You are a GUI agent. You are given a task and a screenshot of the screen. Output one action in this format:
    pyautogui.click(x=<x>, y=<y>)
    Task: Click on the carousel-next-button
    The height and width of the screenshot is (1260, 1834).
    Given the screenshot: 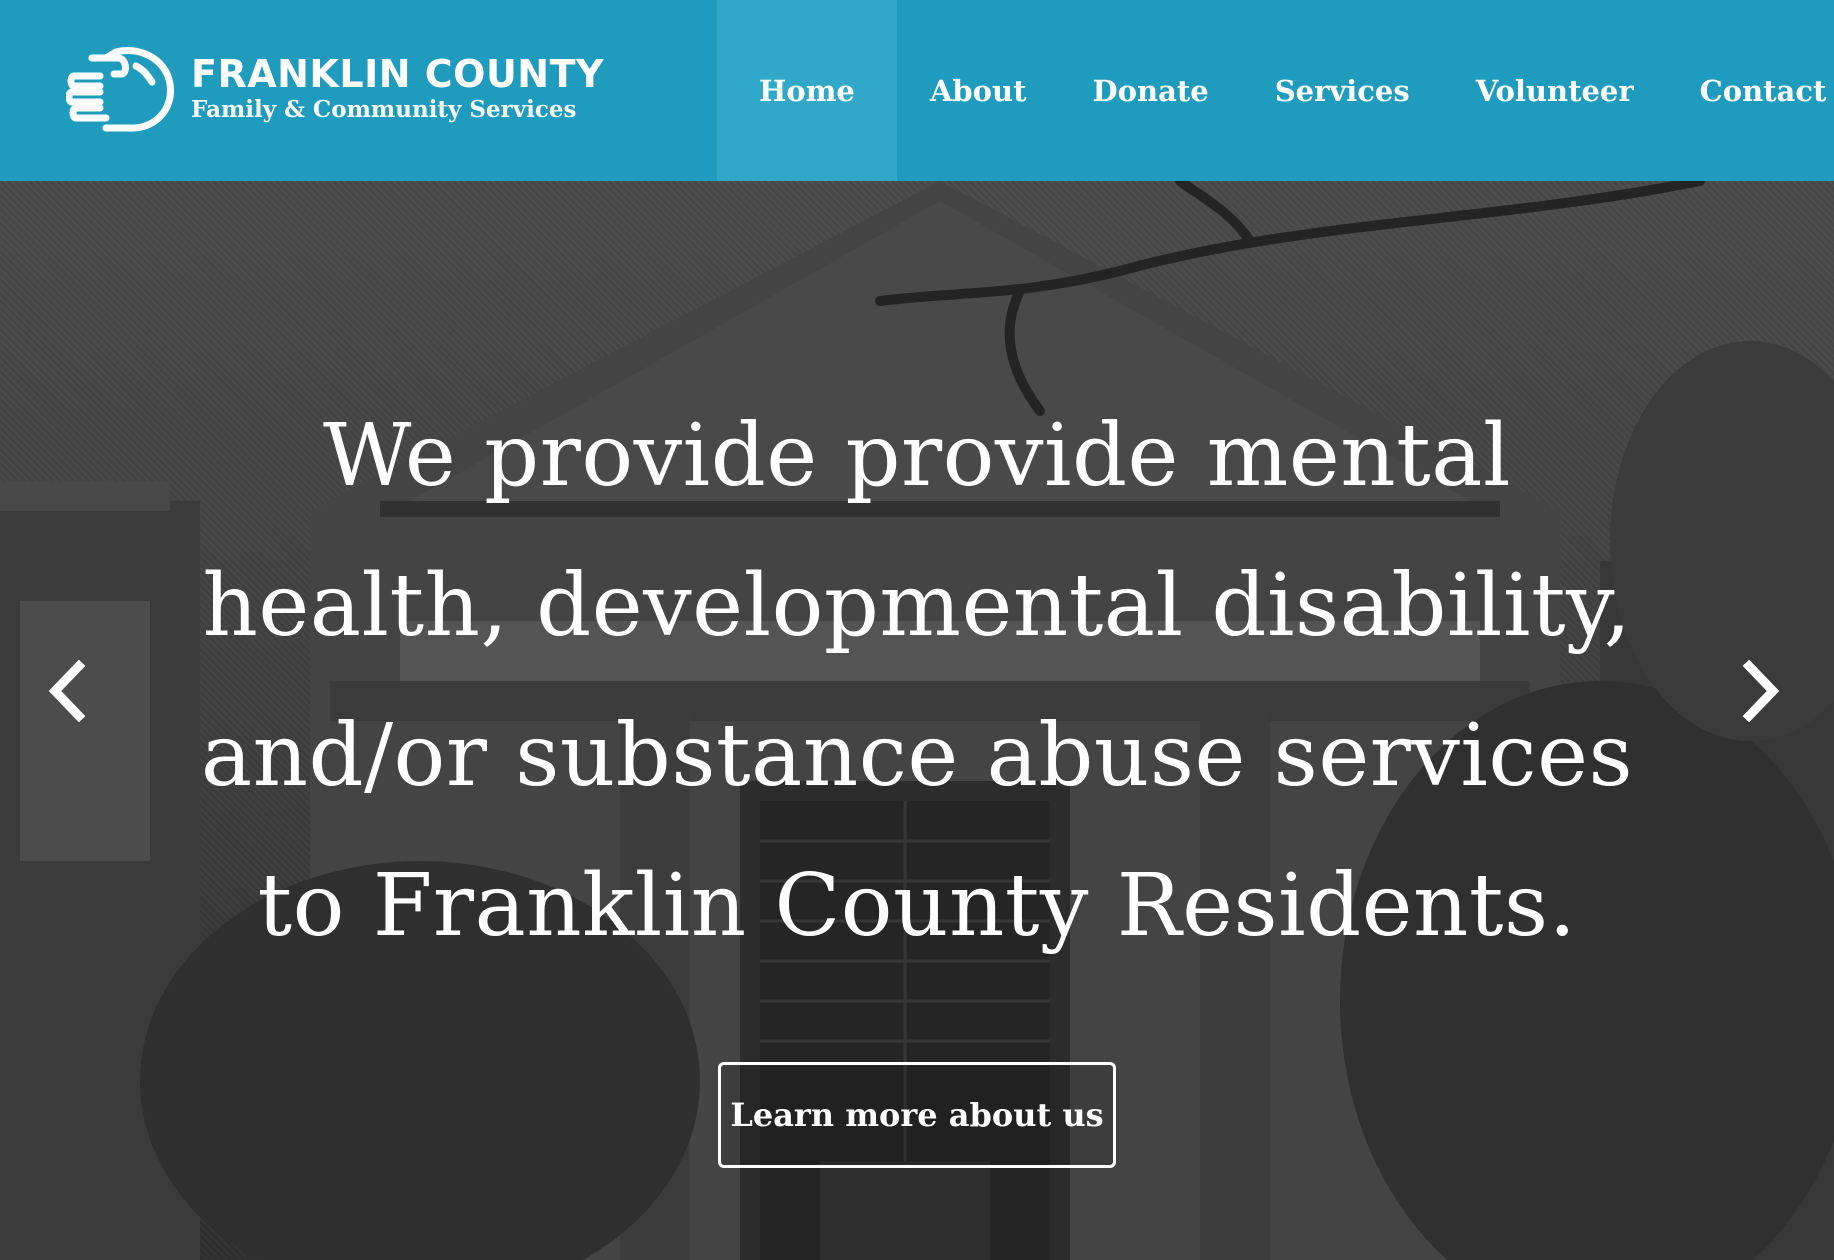 What is the action you would take?
    pyautogui.click(x=1762, y=691)
    